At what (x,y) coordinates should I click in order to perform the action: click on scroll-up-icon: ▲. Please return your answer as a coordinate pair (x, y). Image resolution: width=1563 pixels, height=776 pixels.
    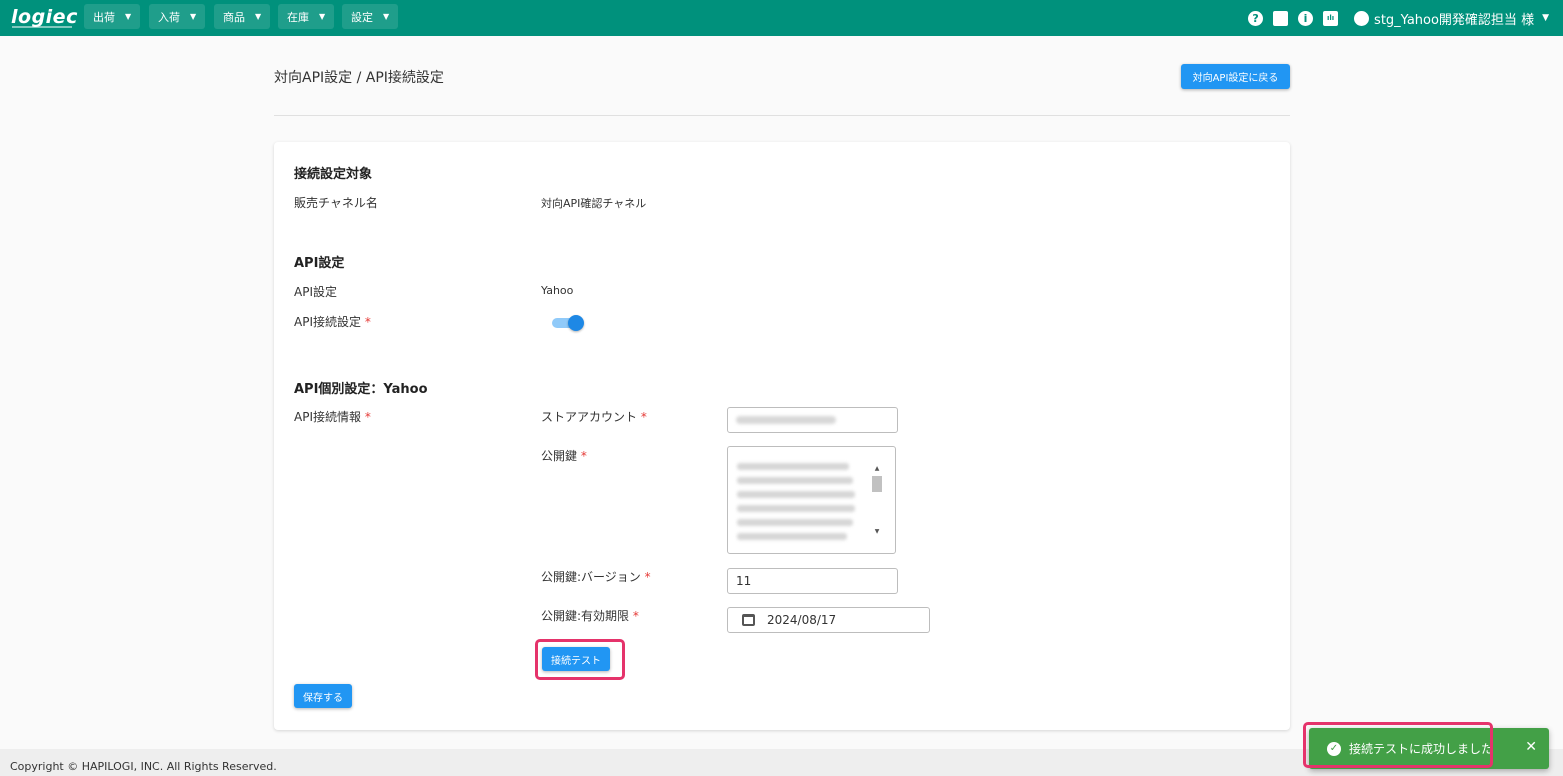
    Looking at the image, I should click on (877, 468).